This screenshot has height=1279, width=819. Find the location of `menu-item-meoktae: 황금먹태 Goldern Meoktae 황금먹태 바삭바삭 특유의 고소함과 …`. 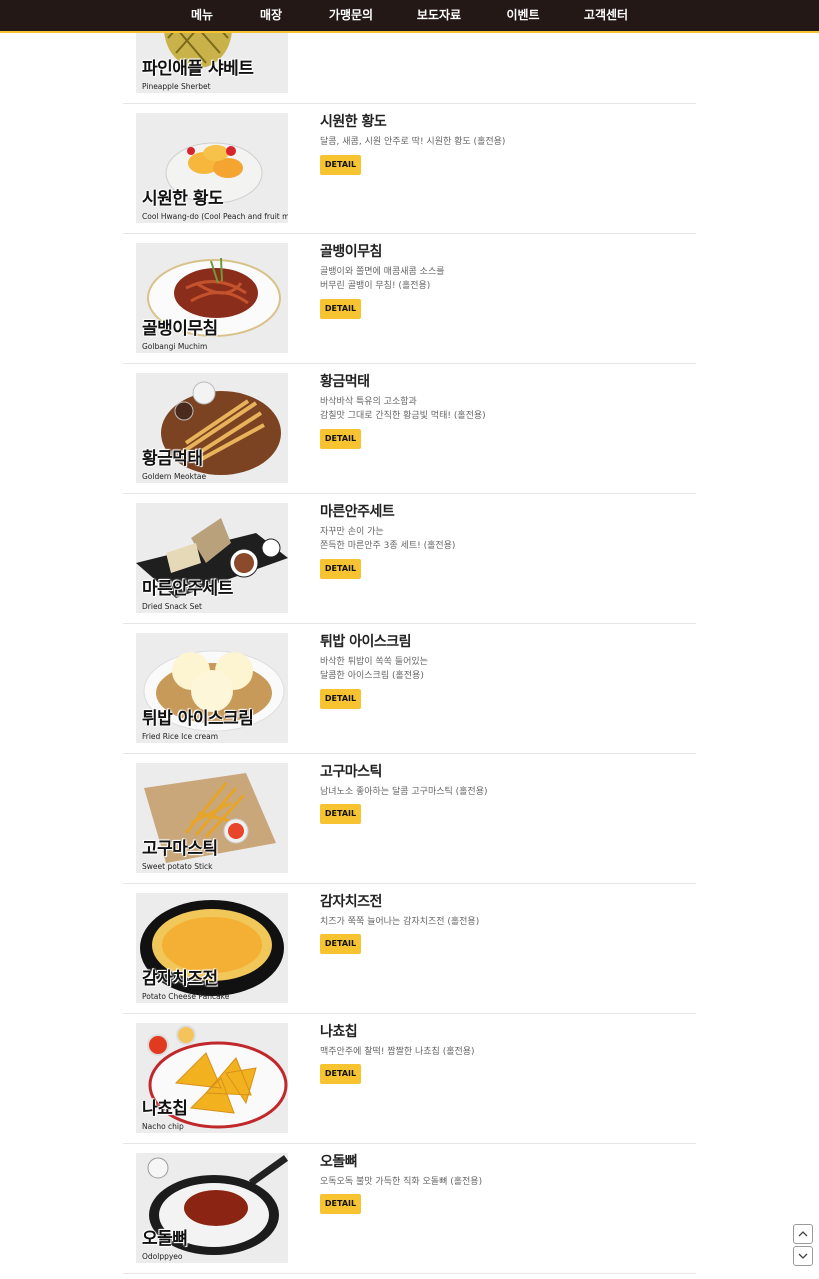

menu-item-meoktae: 황금먹태 Goldern Meoktae 황금먹태 바삭바삭 특유의 고소함과 … is located at coordinates (409, 428).